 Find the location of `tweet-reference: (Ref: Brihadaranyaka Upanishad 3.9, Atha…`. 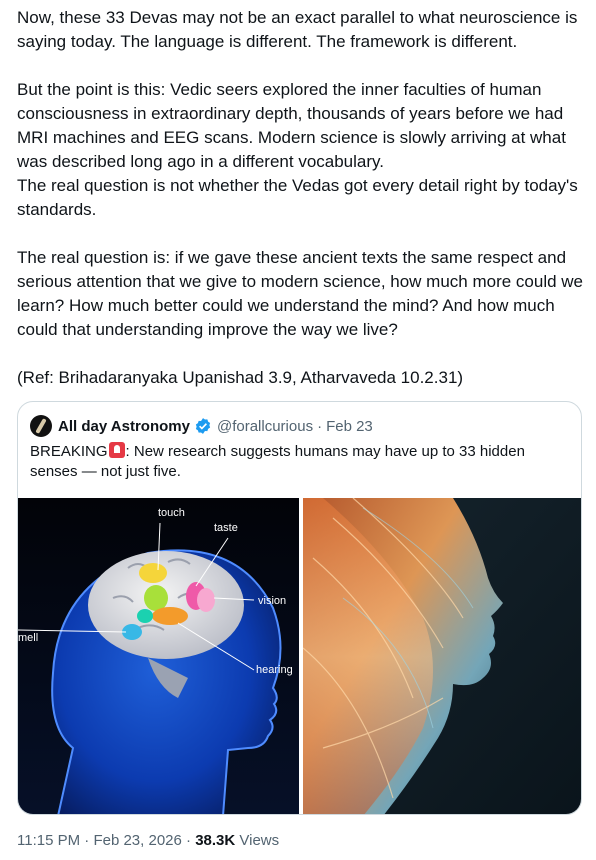

tweet-reference: (Ref: Brihadaranyaka Upanishad 3.9, Atha… is located at coordinates (240, 377).